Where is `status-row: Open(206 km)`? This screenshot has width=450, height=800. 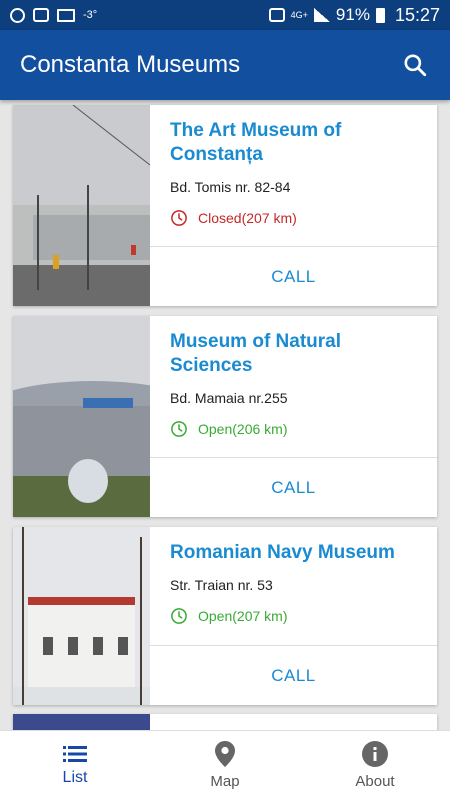
status-row: Open(206 km) is located at coordinates (293, 429).